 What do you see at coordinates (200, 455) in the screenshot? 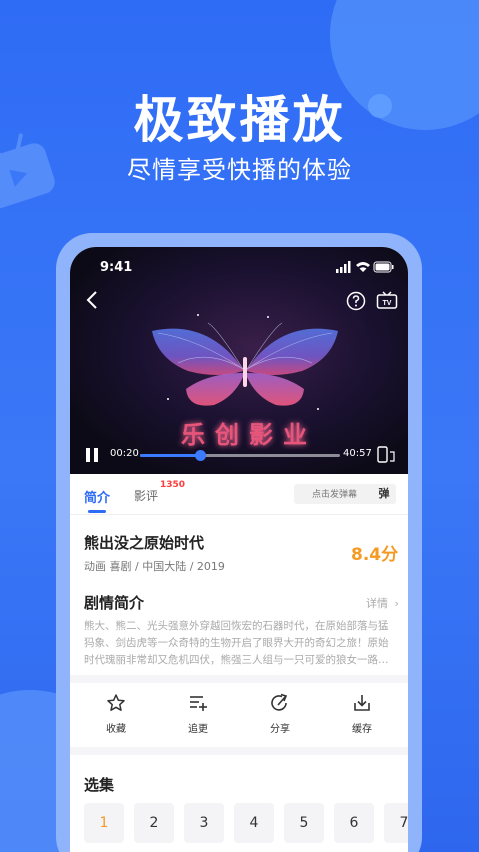
I see `progress-handle` at bounding box center [200, 455].